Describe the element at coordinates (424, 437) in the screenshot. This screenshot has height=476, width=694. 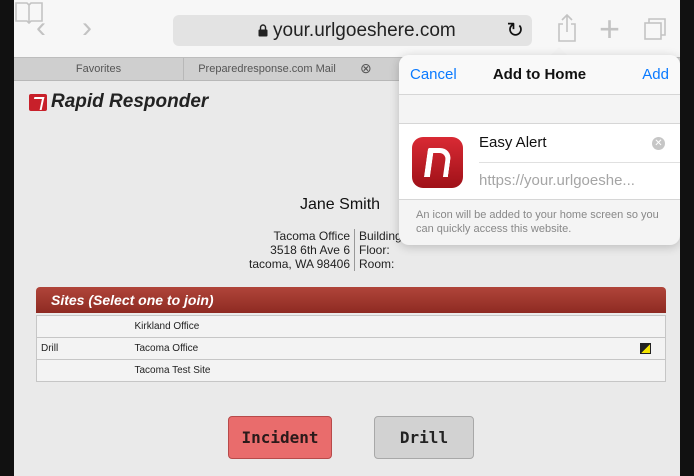
I see `drill-button: Drill` at that location.